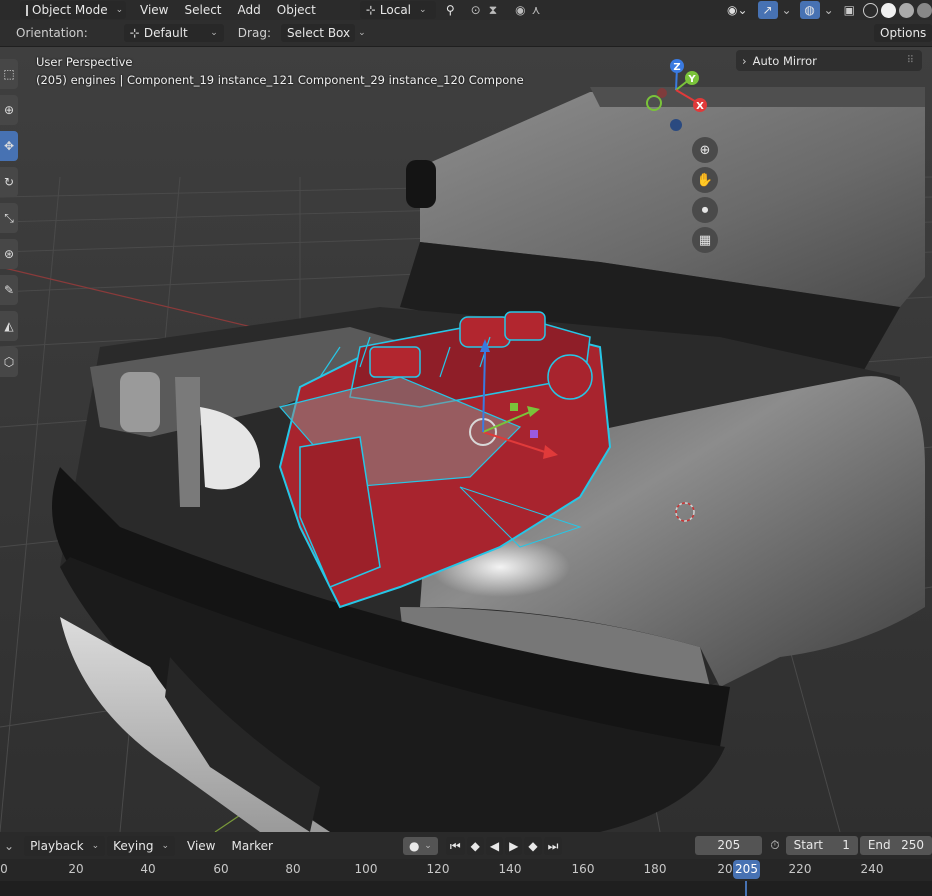  Describe the element at coordinates (221, 869) in the screenshot. I see `ruler-label: 60` at that location.